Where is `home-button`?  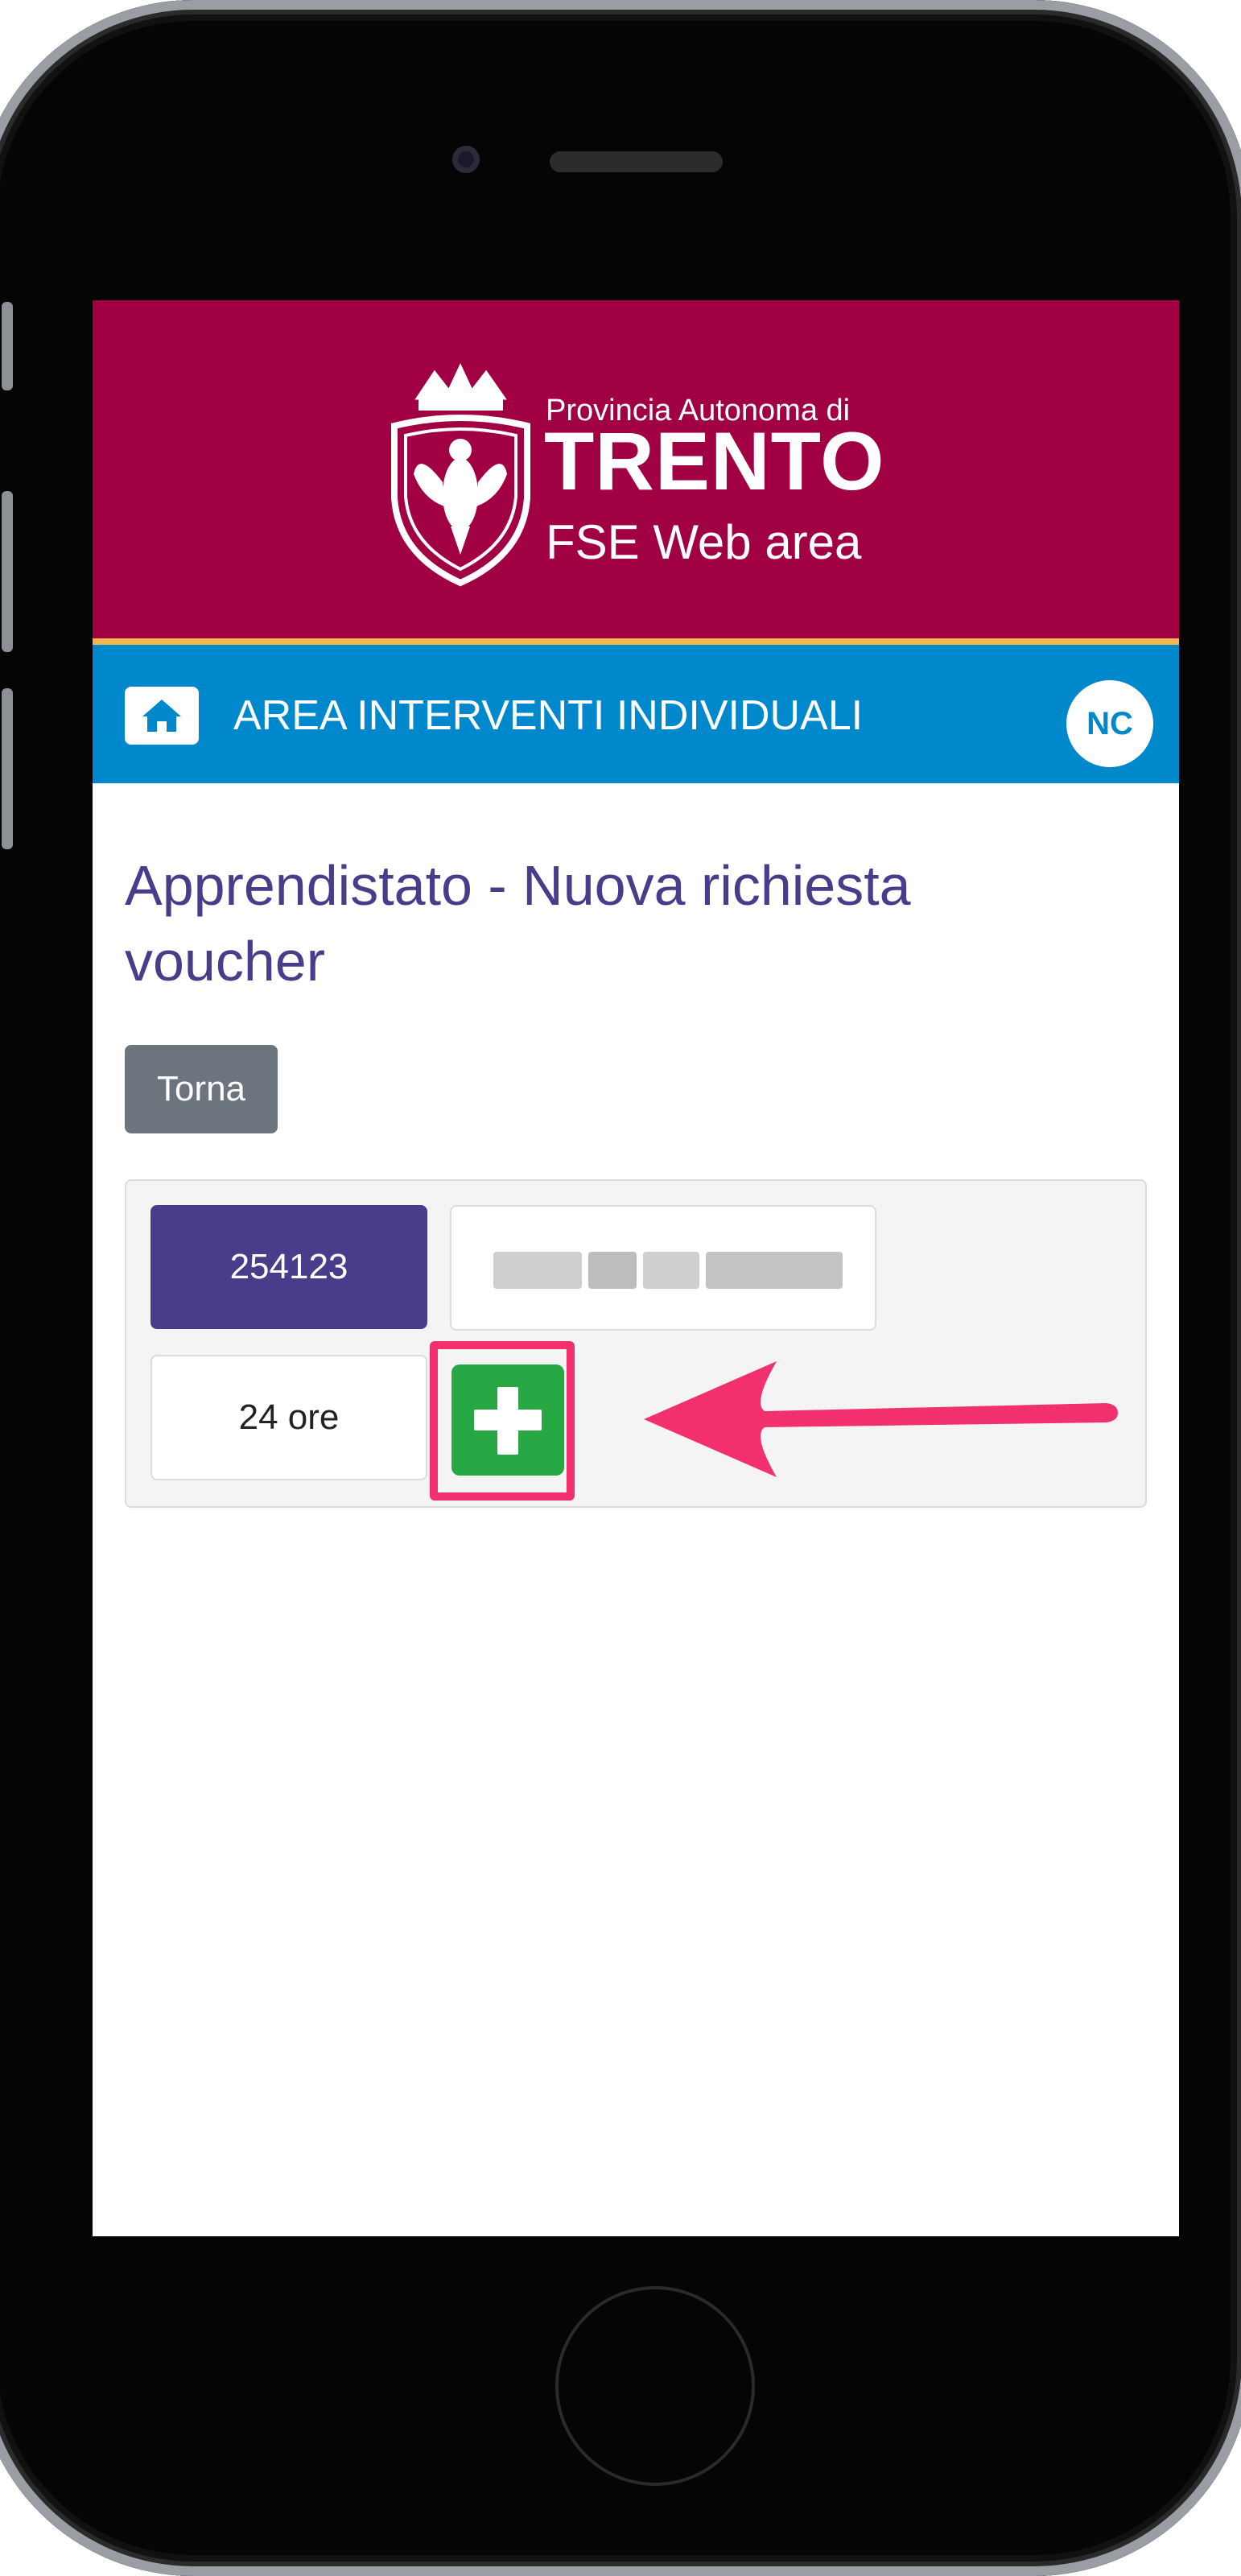 home-button is located at coordinates (162, 716).